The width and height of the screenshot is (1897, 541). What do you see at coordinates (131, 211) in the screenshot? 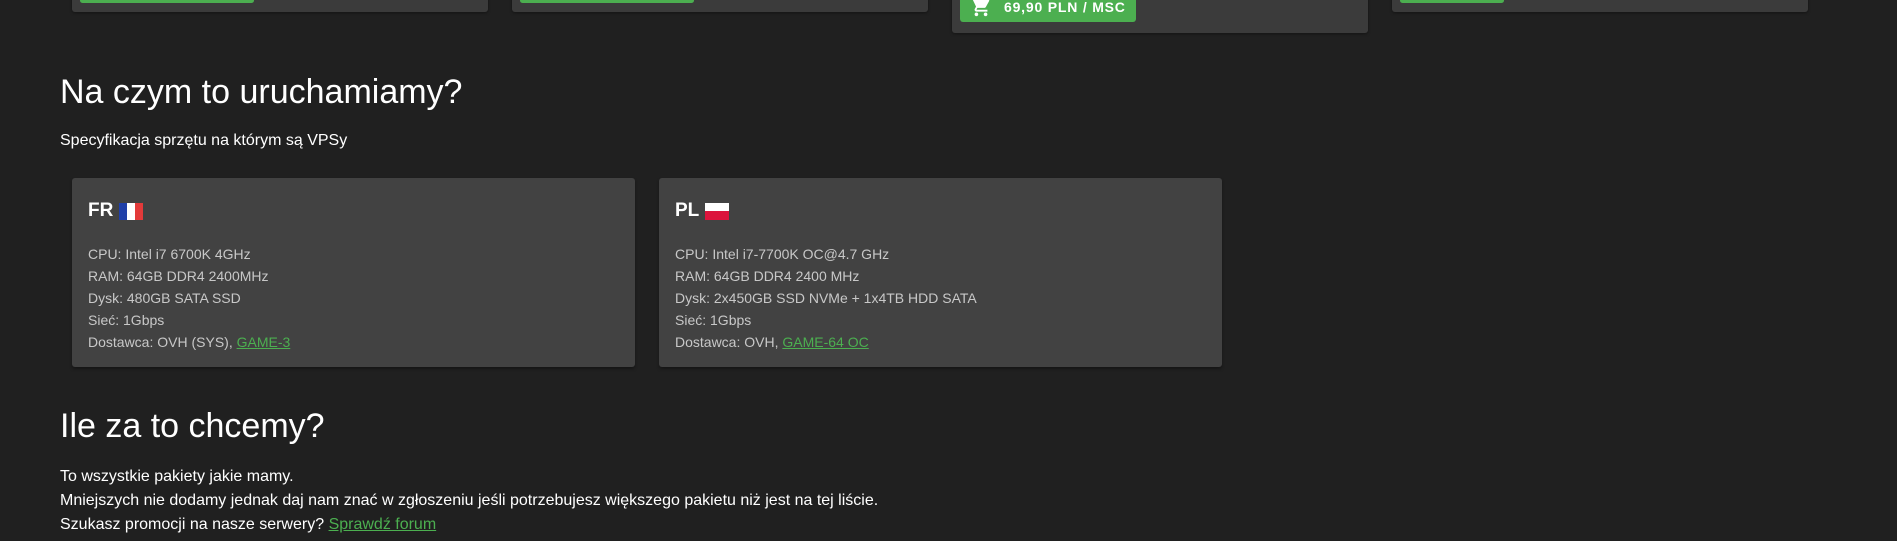
I see `flag-france-icon` at bounding box center [131, 211].